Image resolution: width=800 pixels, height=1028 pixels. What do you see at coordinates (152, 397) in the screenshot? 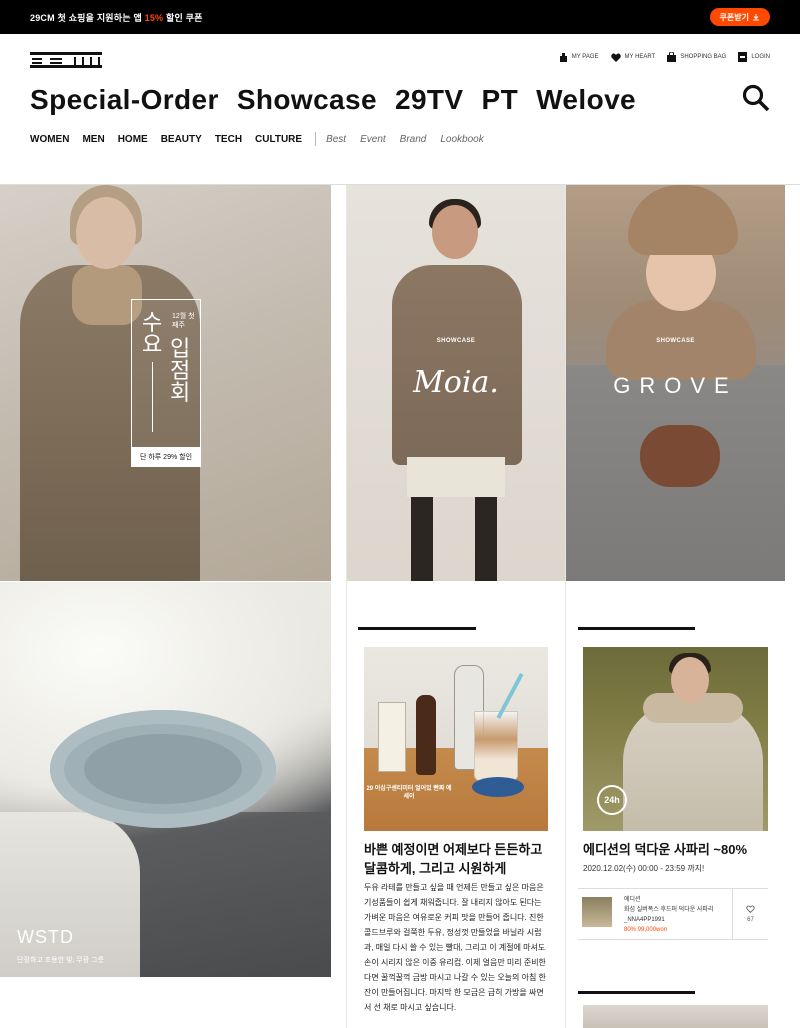
I see `card-rule` at bounding box center [152, 397].